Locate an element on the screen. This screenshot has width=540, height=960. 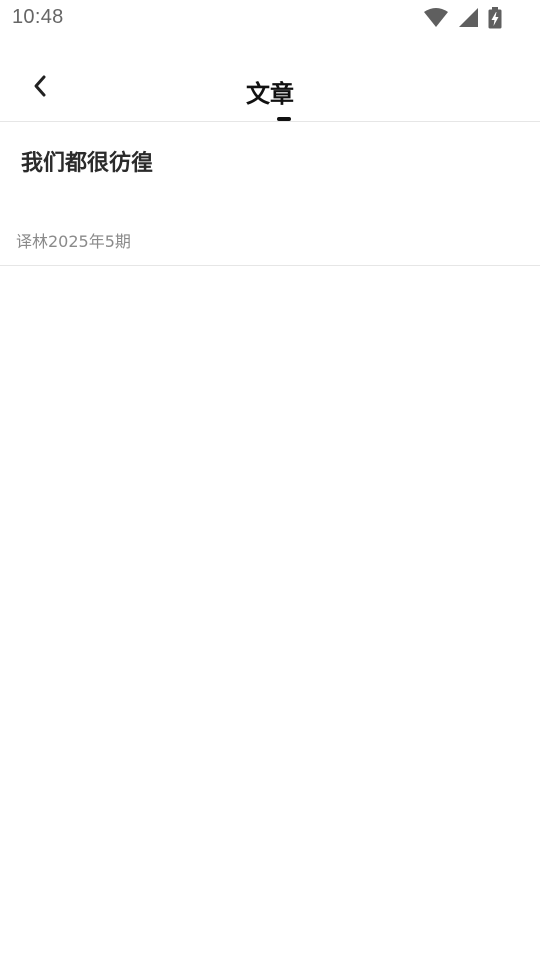
toolbar: 文章 is located at coordinates (270, 87).